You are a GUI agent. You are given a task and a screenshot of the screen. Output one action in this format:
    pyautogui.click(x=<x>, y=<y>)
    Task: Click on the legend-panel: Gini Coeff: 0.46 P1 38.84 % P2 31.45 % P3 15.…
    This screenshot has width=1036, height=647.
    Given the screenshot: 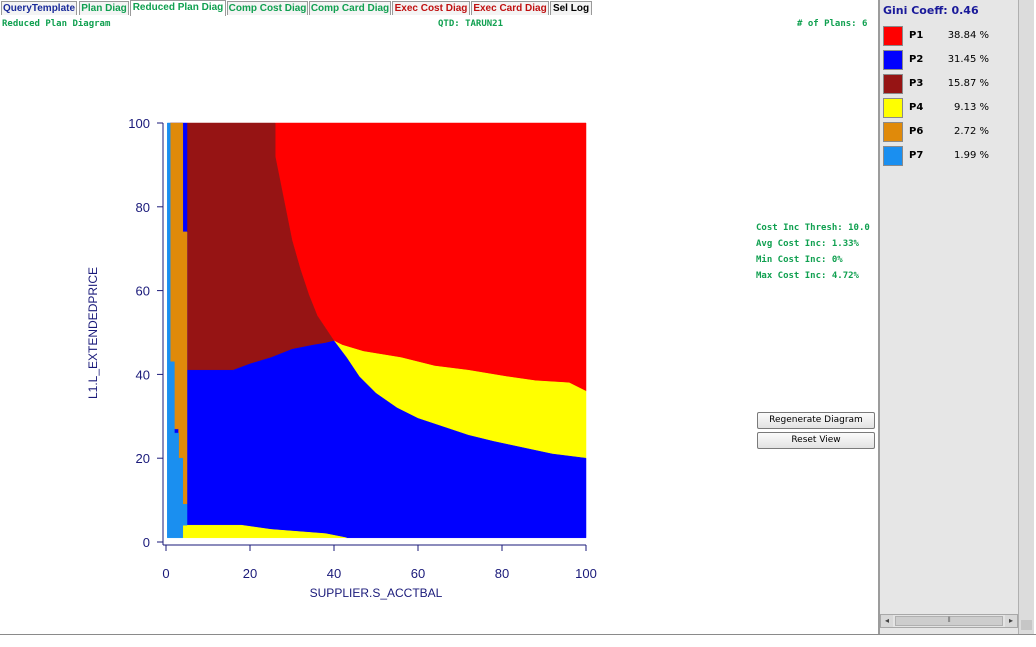 What is the action you would take?
    pyautogui.click(x=951, y=317)
    